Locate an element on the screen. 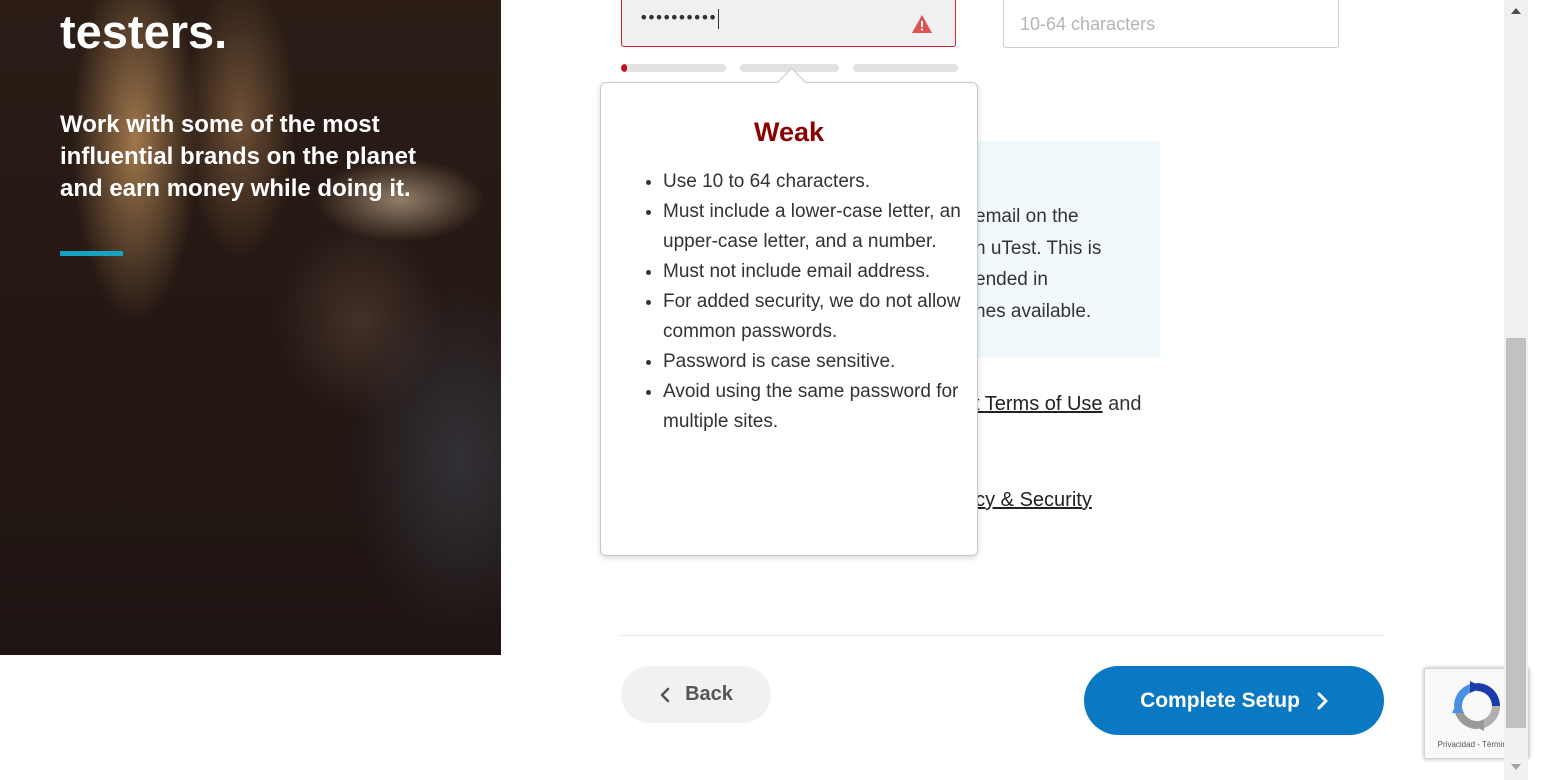  password-value: •••••••••• is located at coordinates (679, 18).